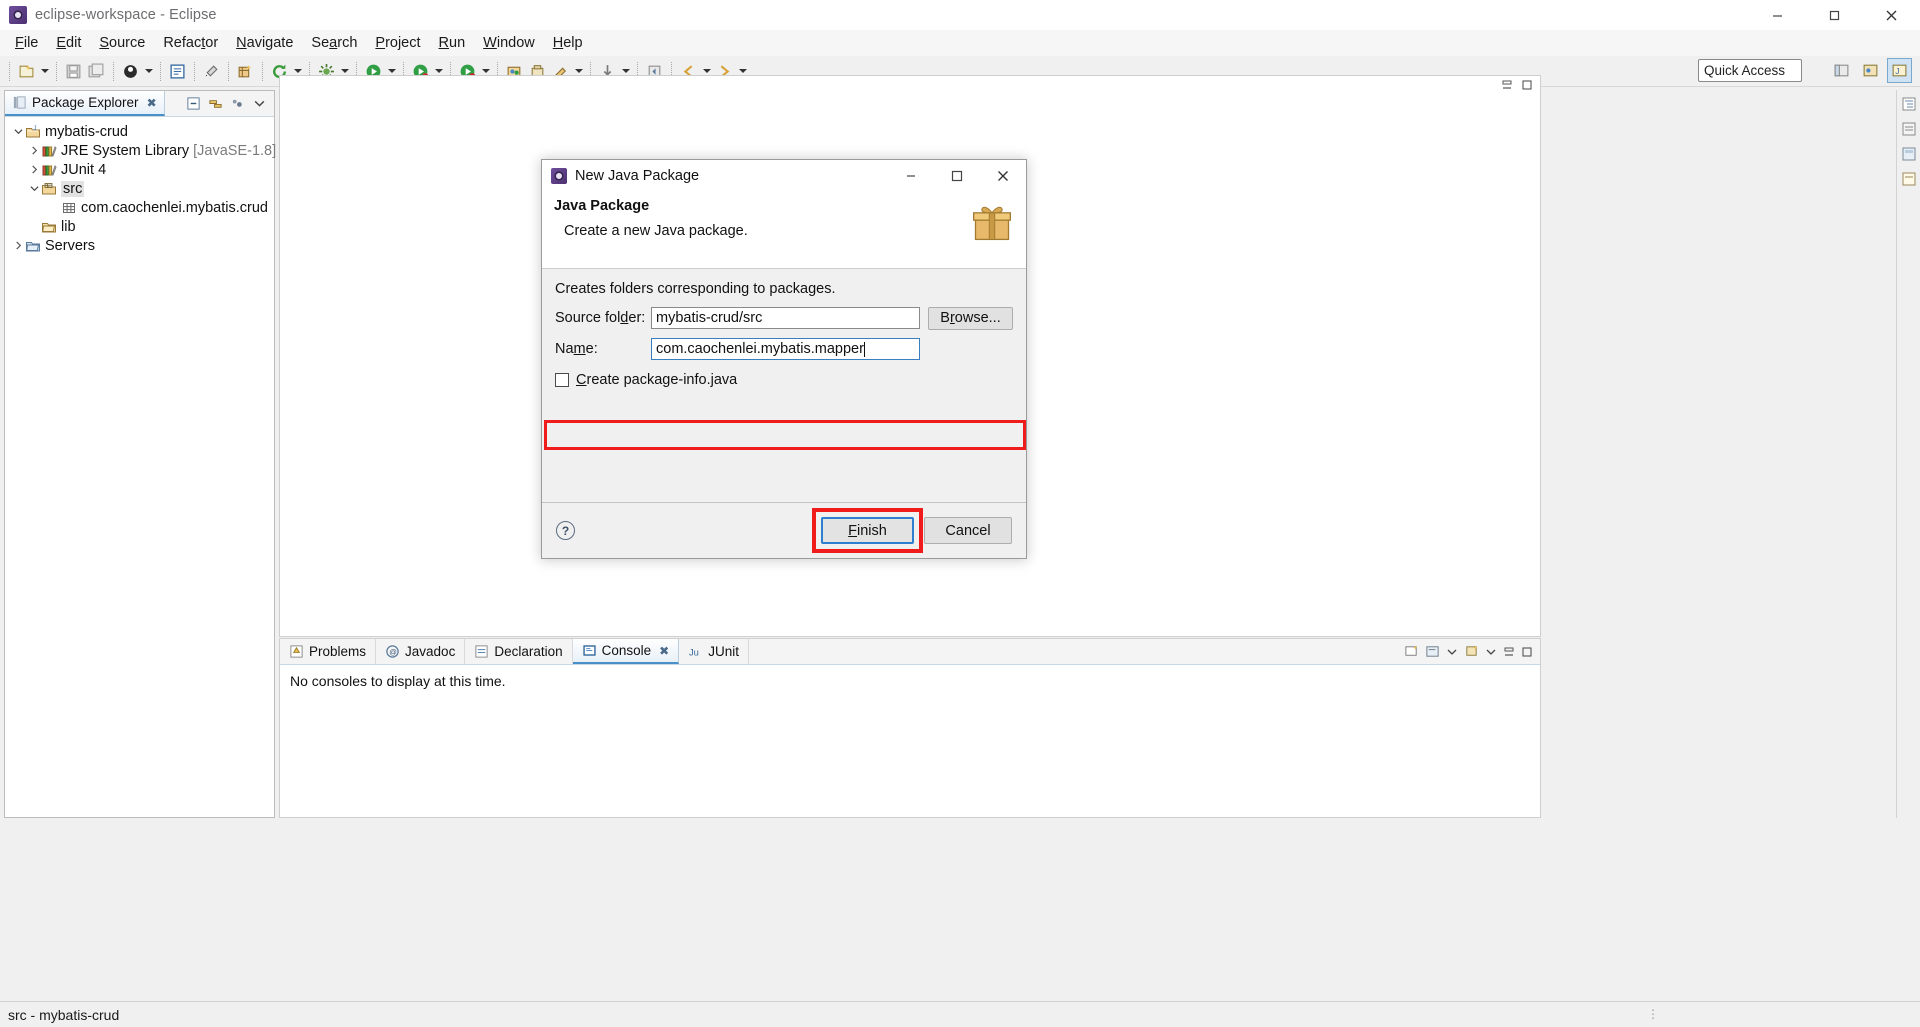  I want to click on tree-item-mybatis-crud: J mybatis-crud, so click(139, 131).